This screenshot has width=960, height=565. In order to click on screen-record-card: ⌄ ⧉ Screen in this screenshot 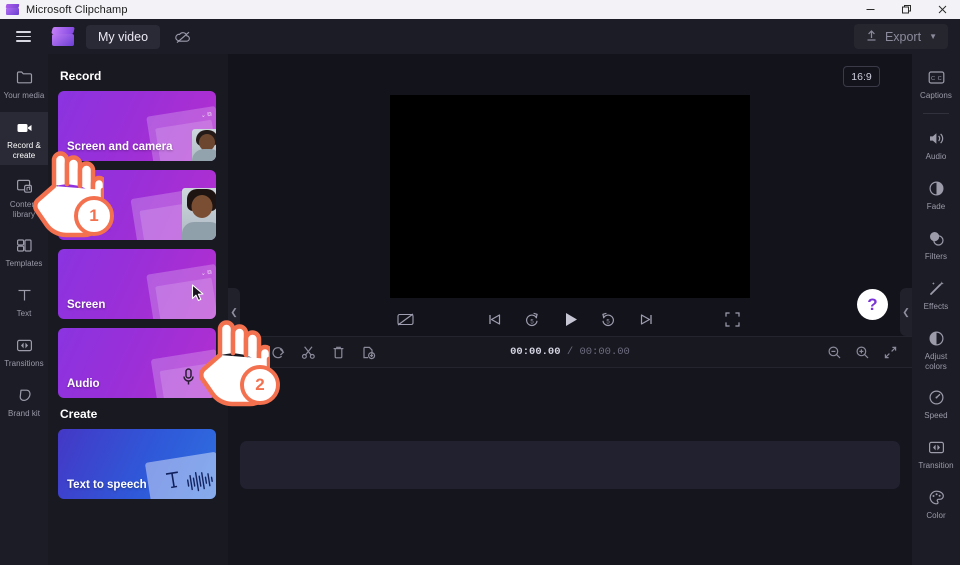, I will do `click(137, 284)`.